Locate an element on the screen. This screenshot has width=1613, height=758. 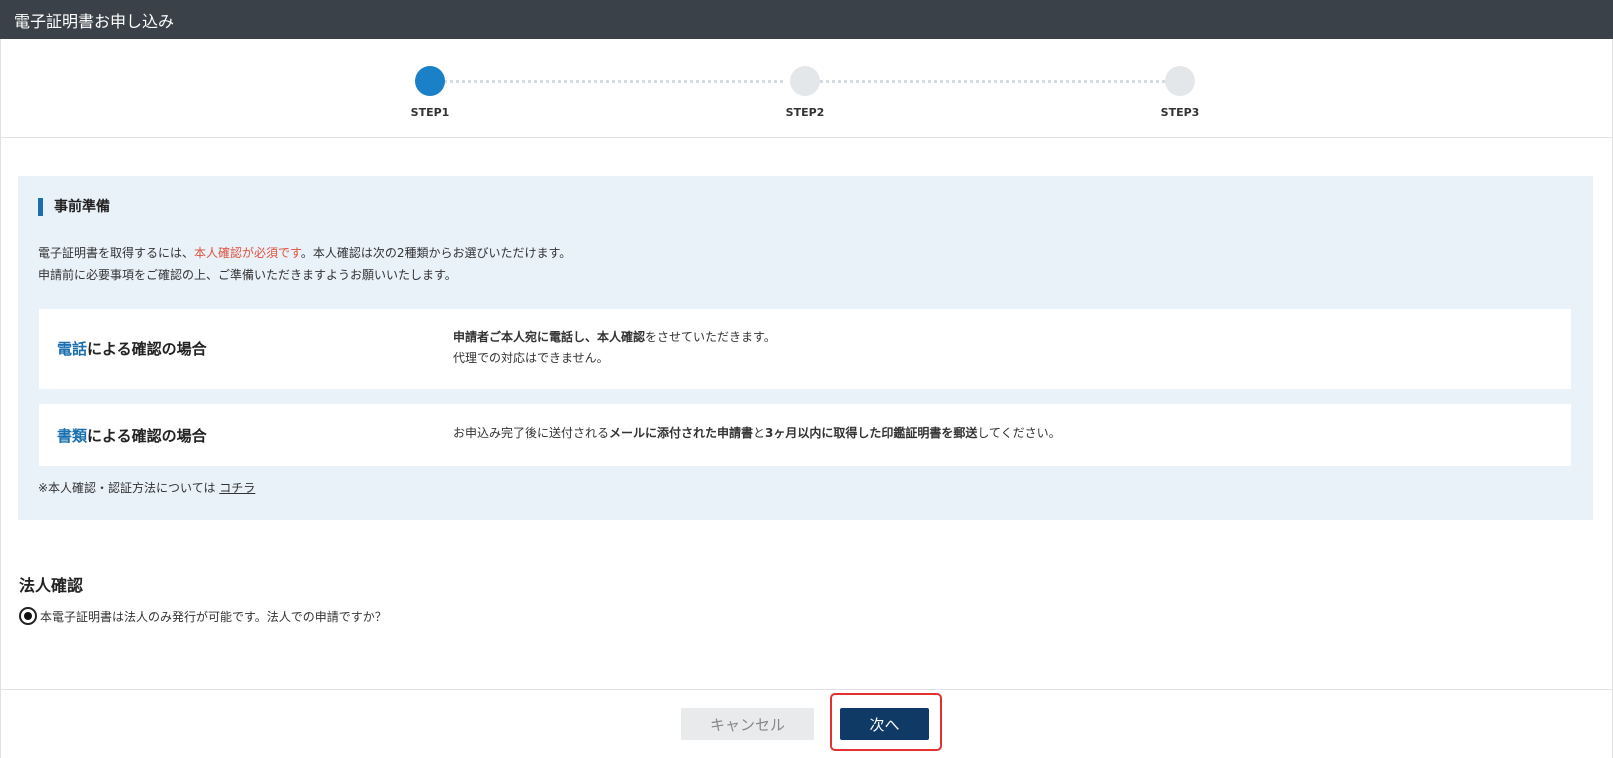
corporate-radio is located at coordinates (28, 616).